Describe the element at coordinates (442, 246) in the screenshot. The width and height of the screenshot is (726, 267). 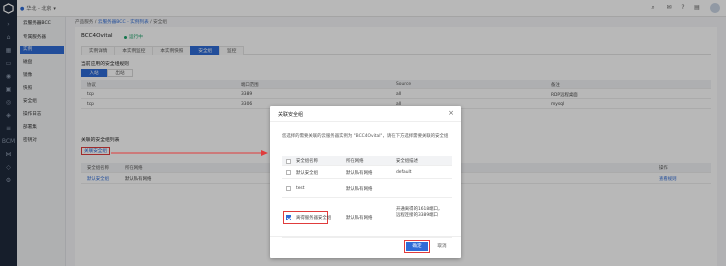
I see `cancel-button: 取消` at that location.